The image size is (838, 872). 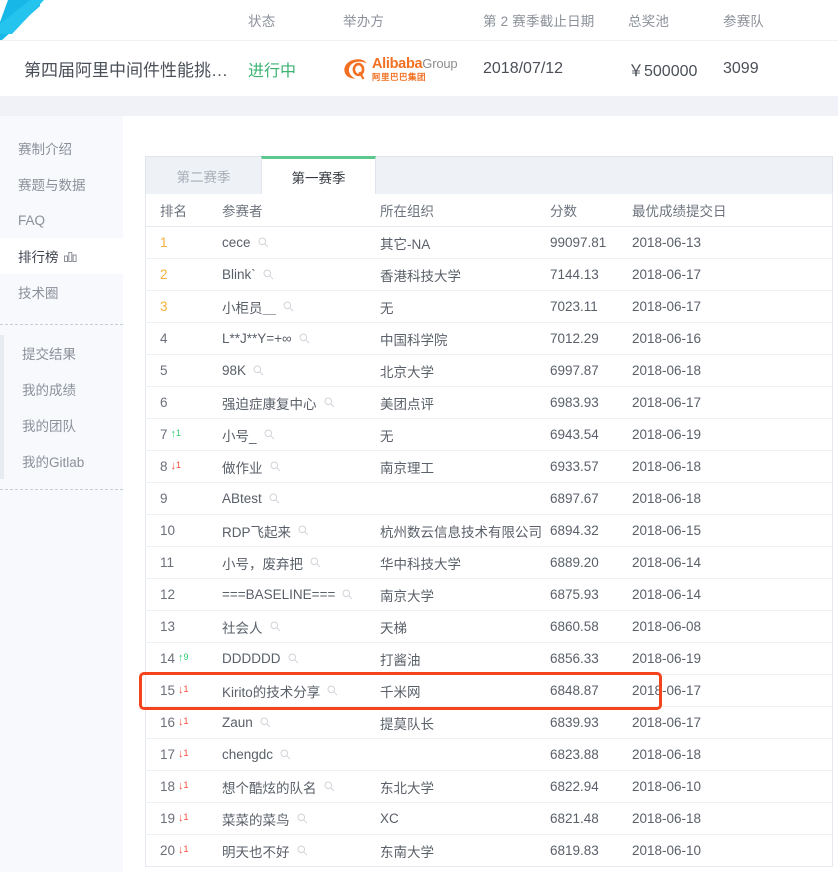 I want to click on table-row: 8 ↓ 1 做作业 南京理工 6933.57 2018-06-18, so click(x=488, y=466).